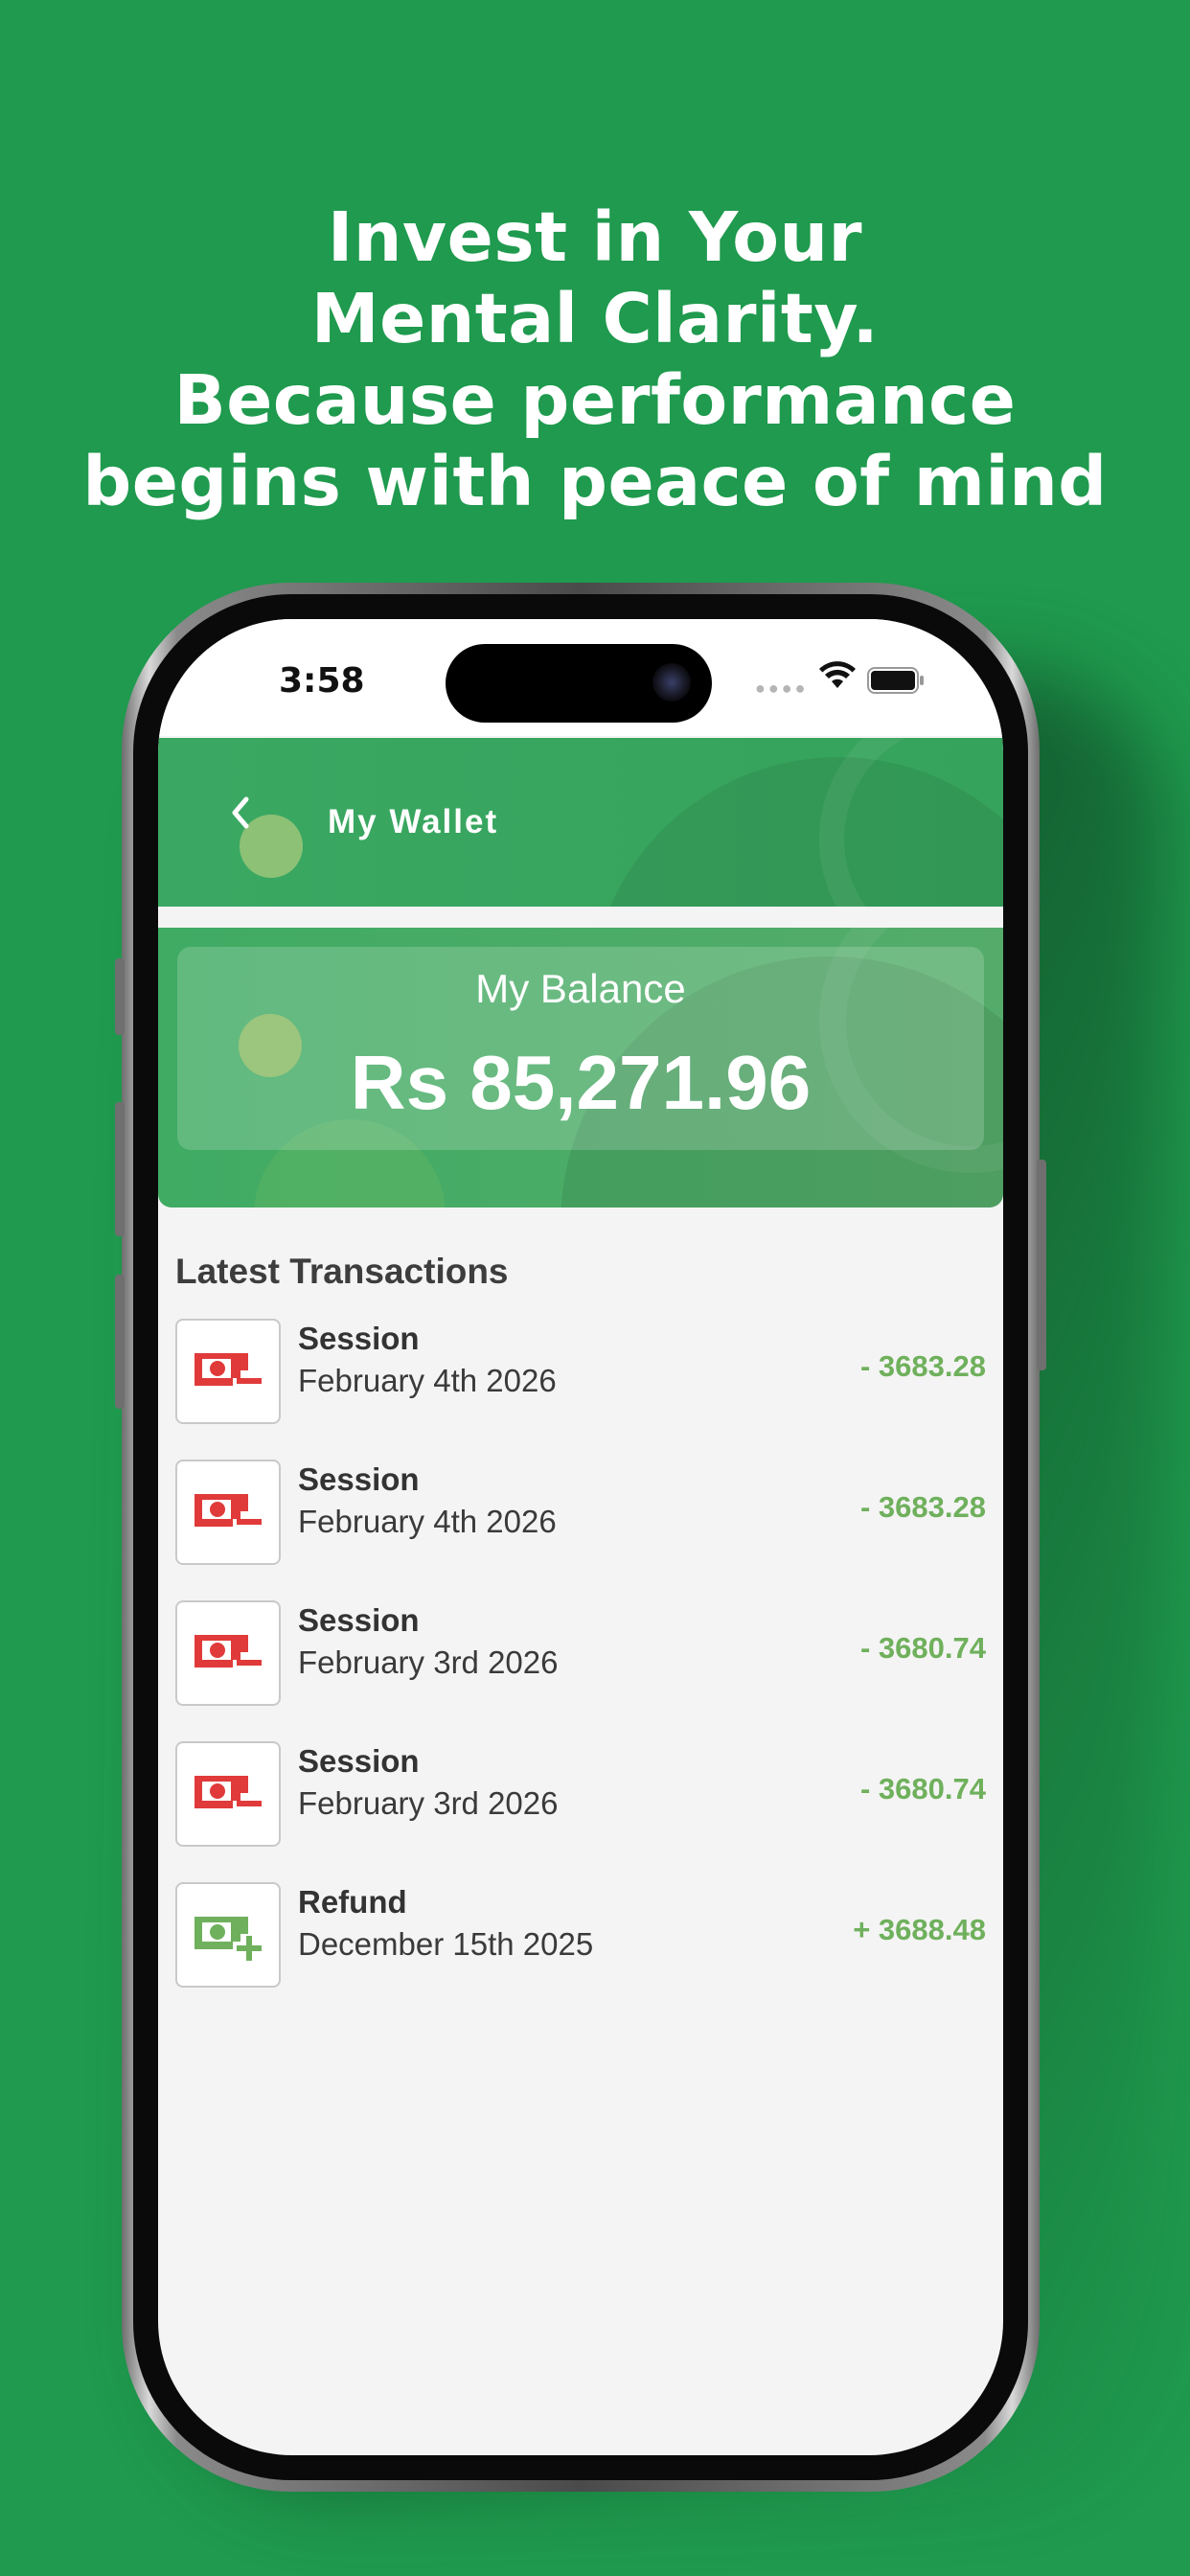 This screenshot has height=2576, width=1190. Describe the element at coordinates (896, 680) in the screenshot. I see `battery-icon` at that location.